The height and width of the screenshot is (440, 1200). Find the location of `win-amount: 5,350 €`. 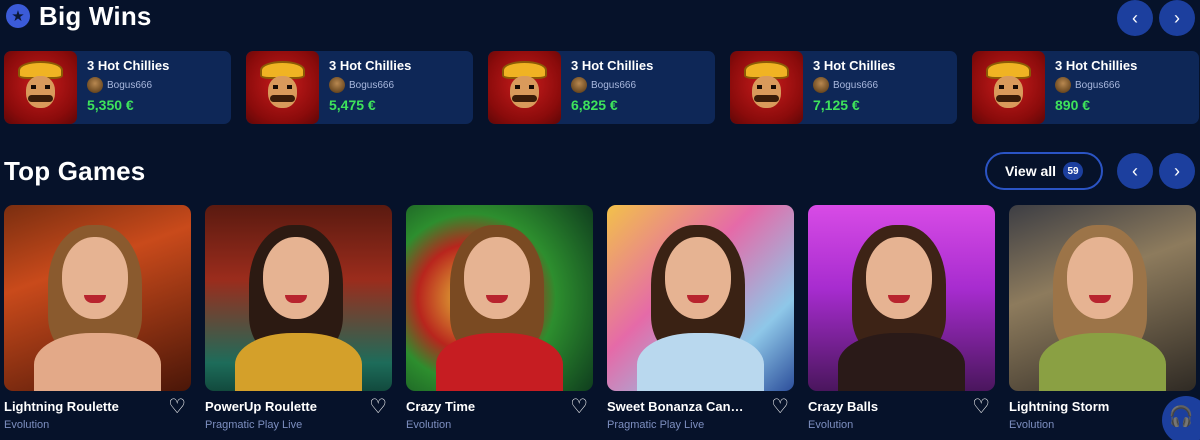

win-amount: 5,350 € is located at coordinates (110, 105).